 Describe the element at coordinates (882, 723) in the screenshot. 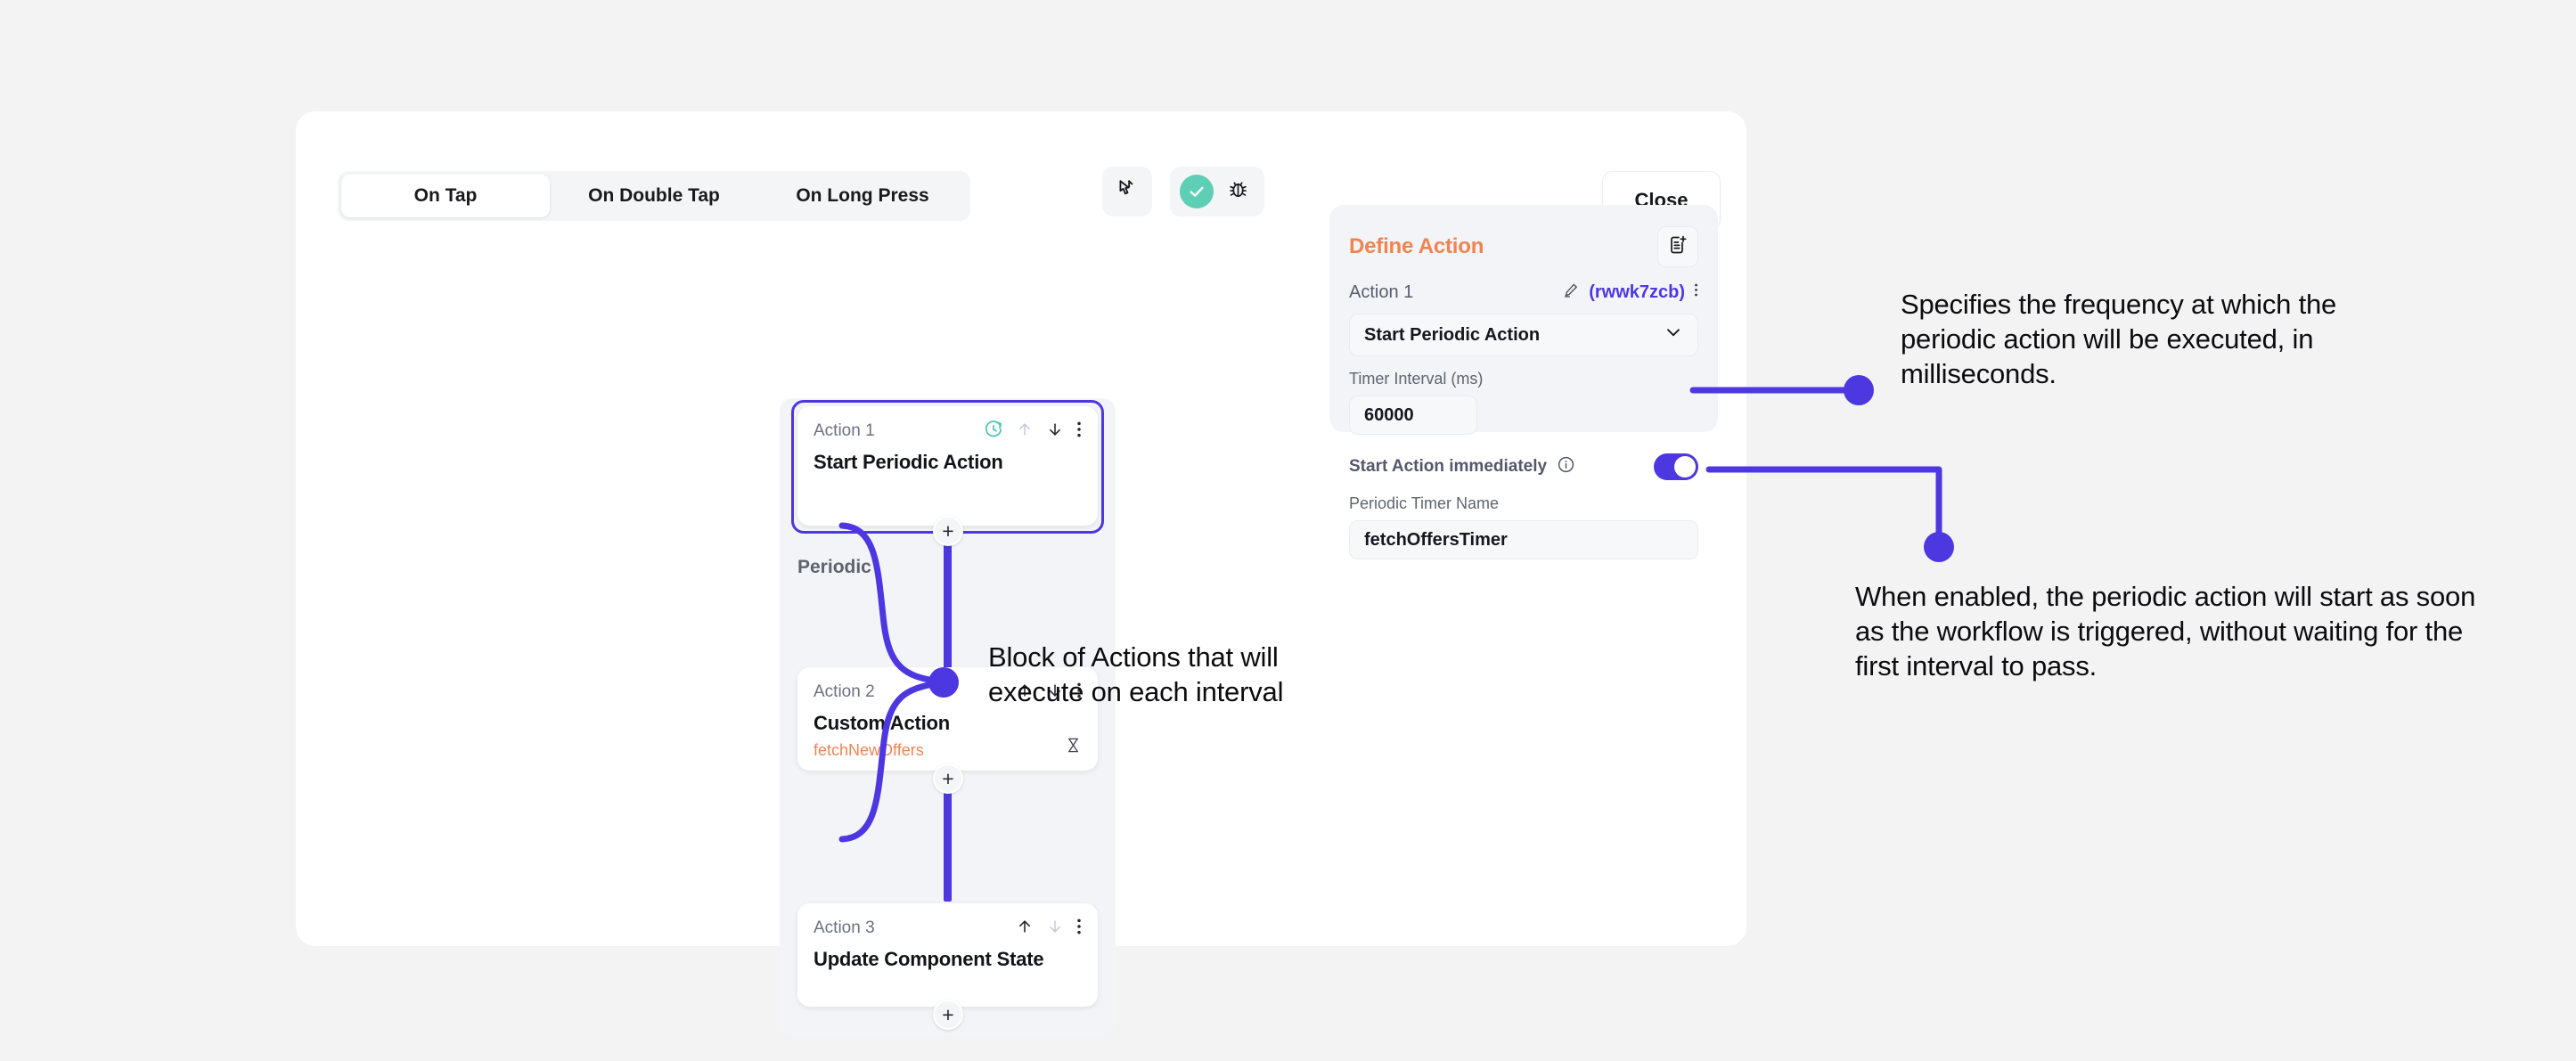

I see `action-card-2-title: Custom Action` at that location.